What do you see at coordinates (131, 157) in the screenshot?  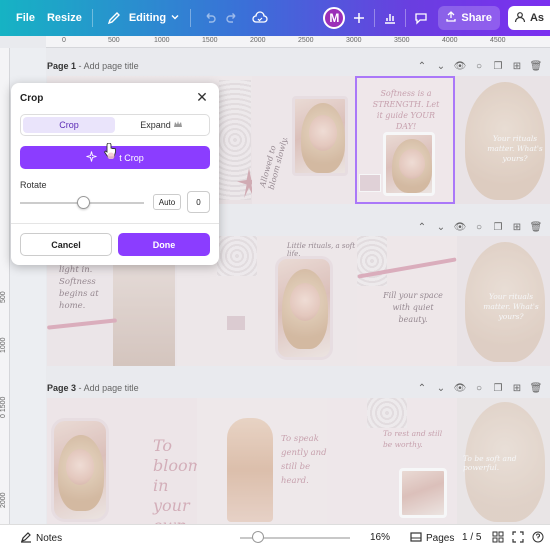 I see `smart-crop-label: t Crop` at bounding box center [131, 157].